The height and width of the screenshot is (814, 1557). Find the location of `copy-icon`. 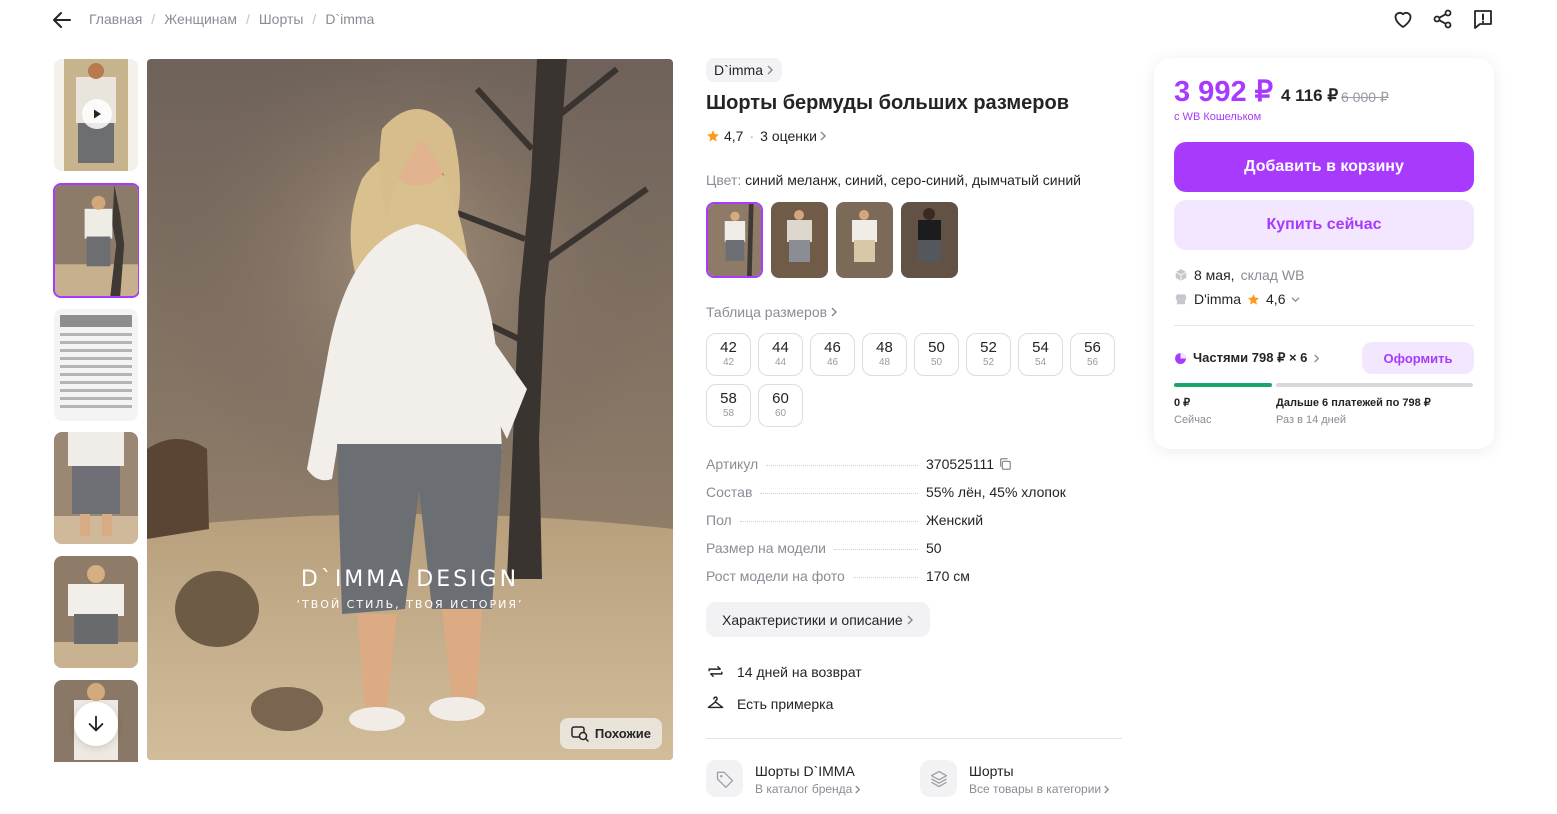

copy-icon is located at coordinates (1005, 464).